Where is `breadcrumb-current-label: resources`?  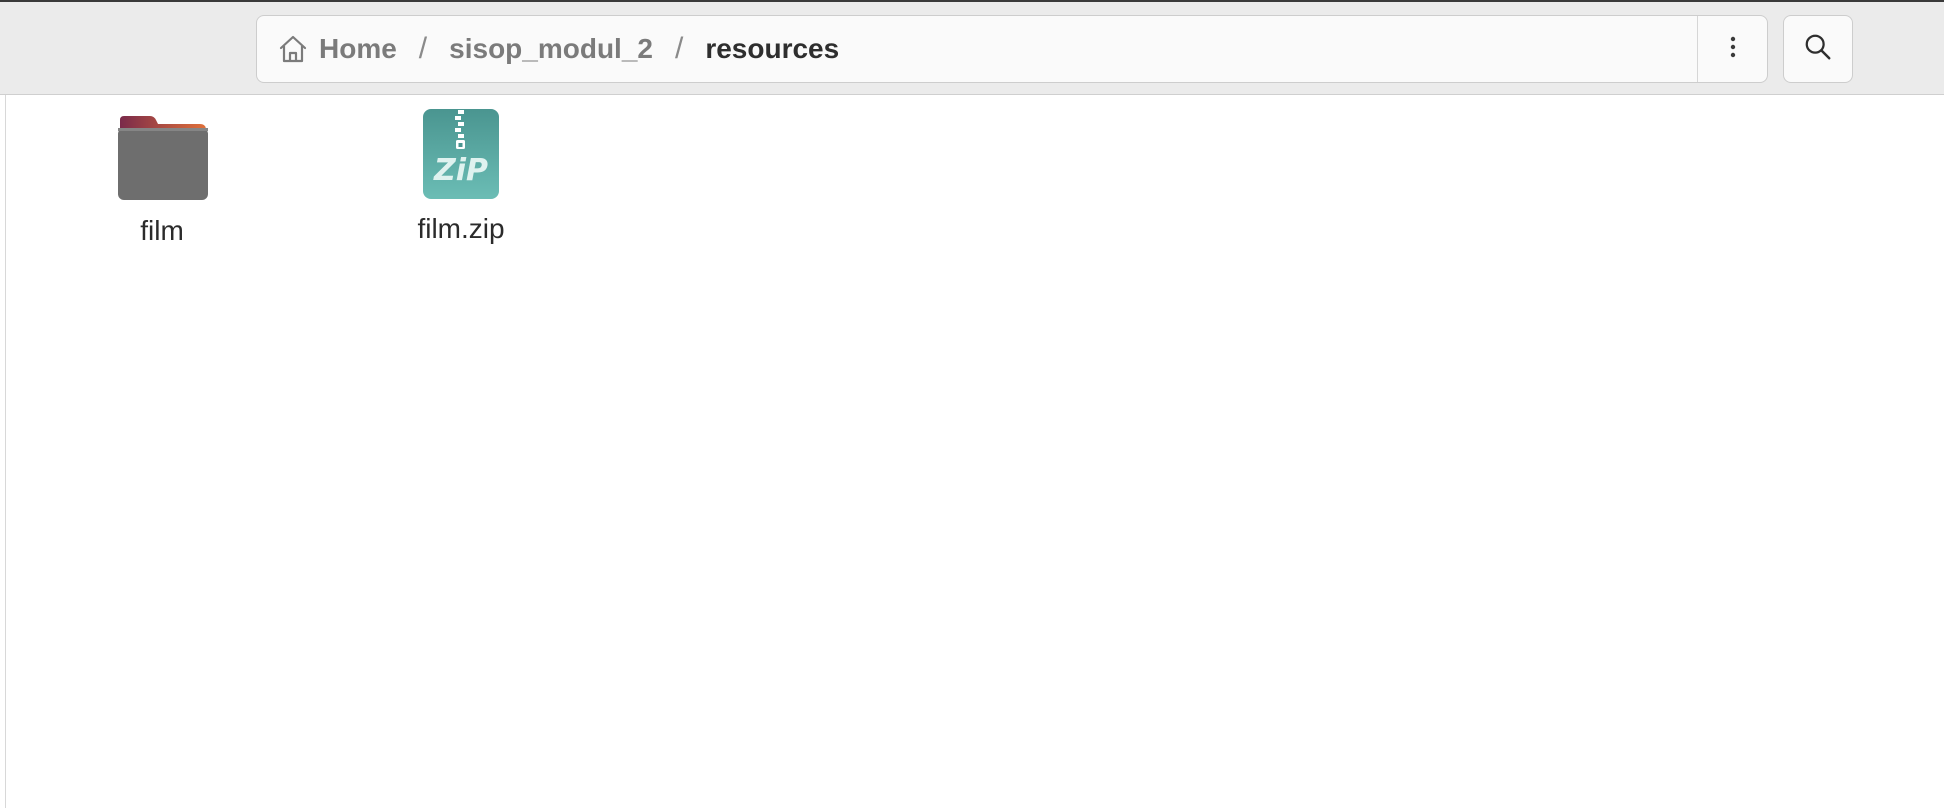 breadcrumb-current-label: resources is located at coordinates (772, 48).